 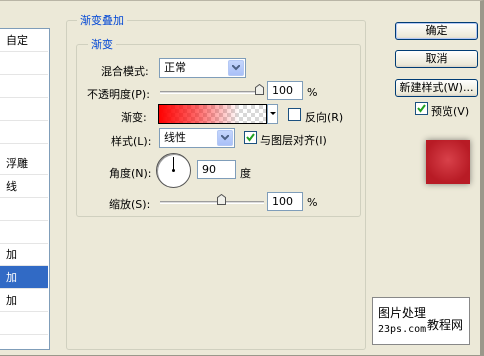 What do you see at coordinates (130, 204) in the screenshot?
I see `scale-label: 缩放(S):` at bounding box center [130, 204].